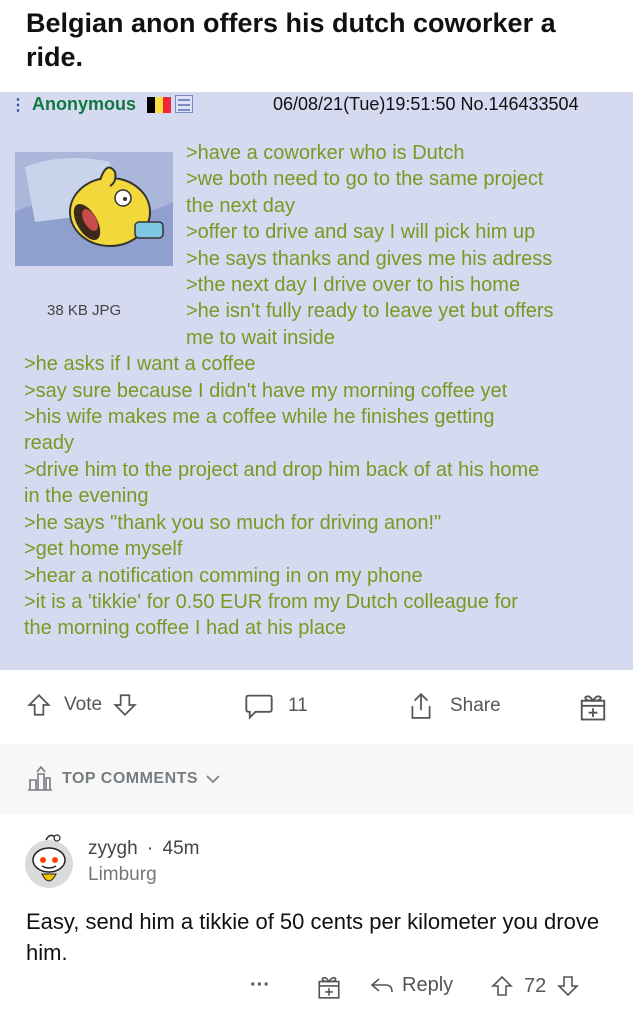 The height and width of the screenshot is (1024, 633). What do you see at coordinates (428, 985) in the screenshot?
I see `reply-label: Reply` at bounding box center [428, 985].